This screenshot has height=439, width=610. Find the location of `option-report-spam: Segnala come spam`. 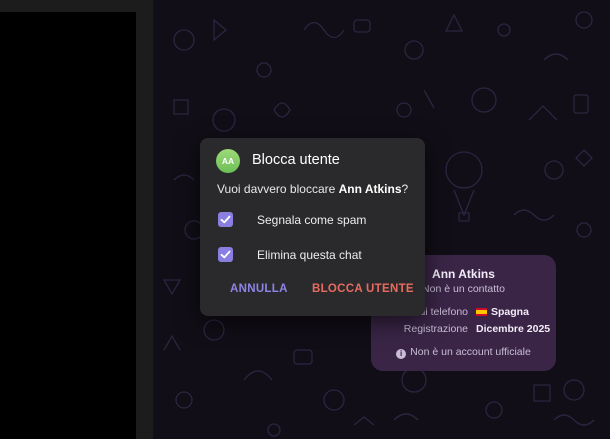

option-report-spam: Segnala come spam is located at coordinates (315, 220).